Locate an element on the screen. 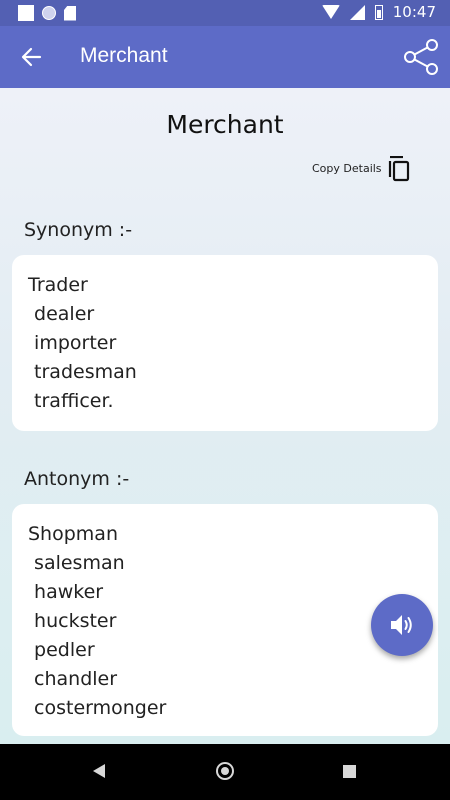 The height and width of the screenshot is (800, 450). list-item: trafficer. is located at coordinates (71, 401).